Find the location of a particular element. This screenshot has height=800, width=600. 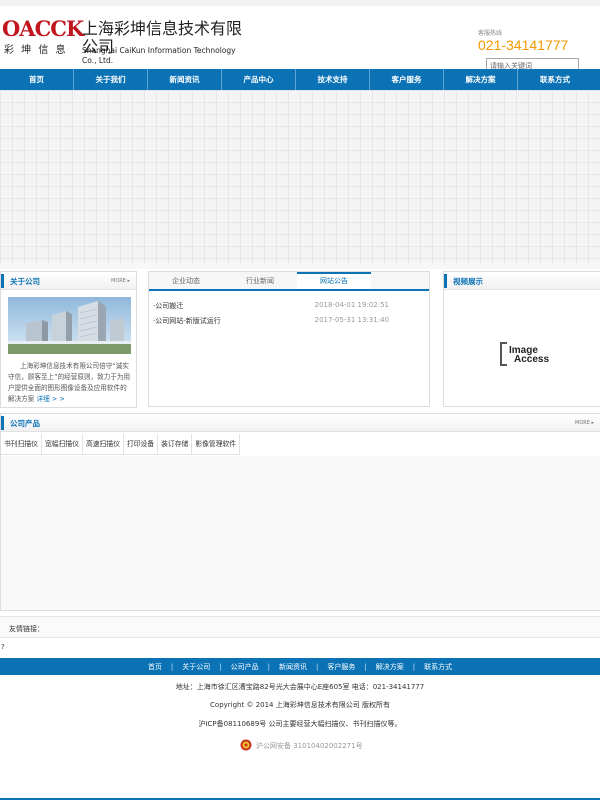

nav-item-news: 新闻资讯 is located at coordinates (185, 79).